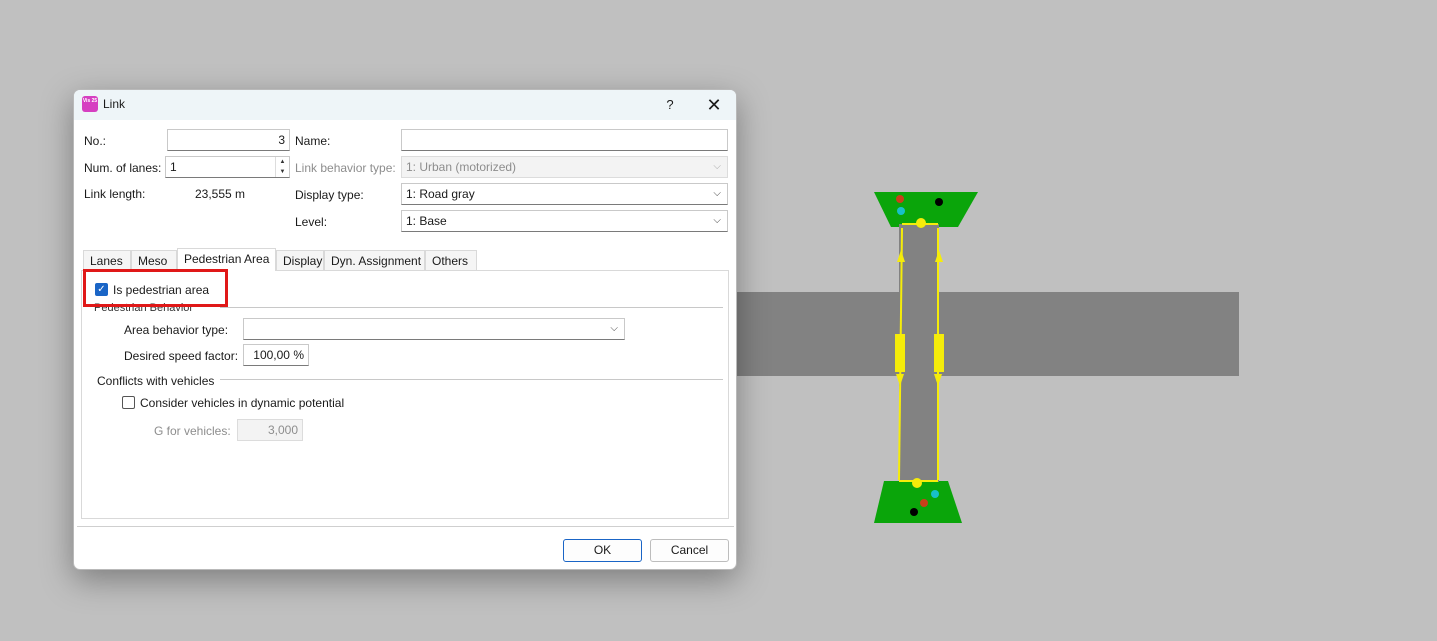 The width and height of the screenshot is (1437, 641). I want to click on spin-down-icon: ▼, so click(282, 172).